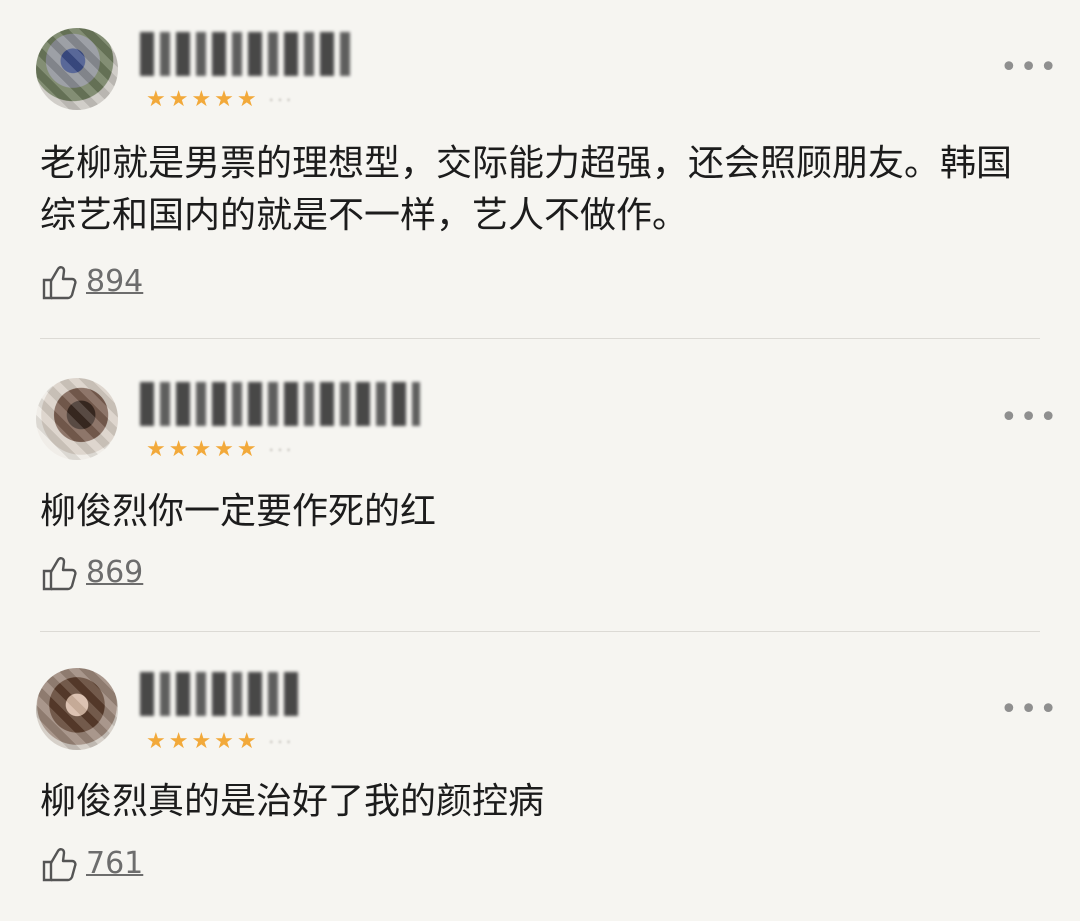 This screenshot has height=921, width=1080. I want to click on like-count: 869, so click(115, 572).